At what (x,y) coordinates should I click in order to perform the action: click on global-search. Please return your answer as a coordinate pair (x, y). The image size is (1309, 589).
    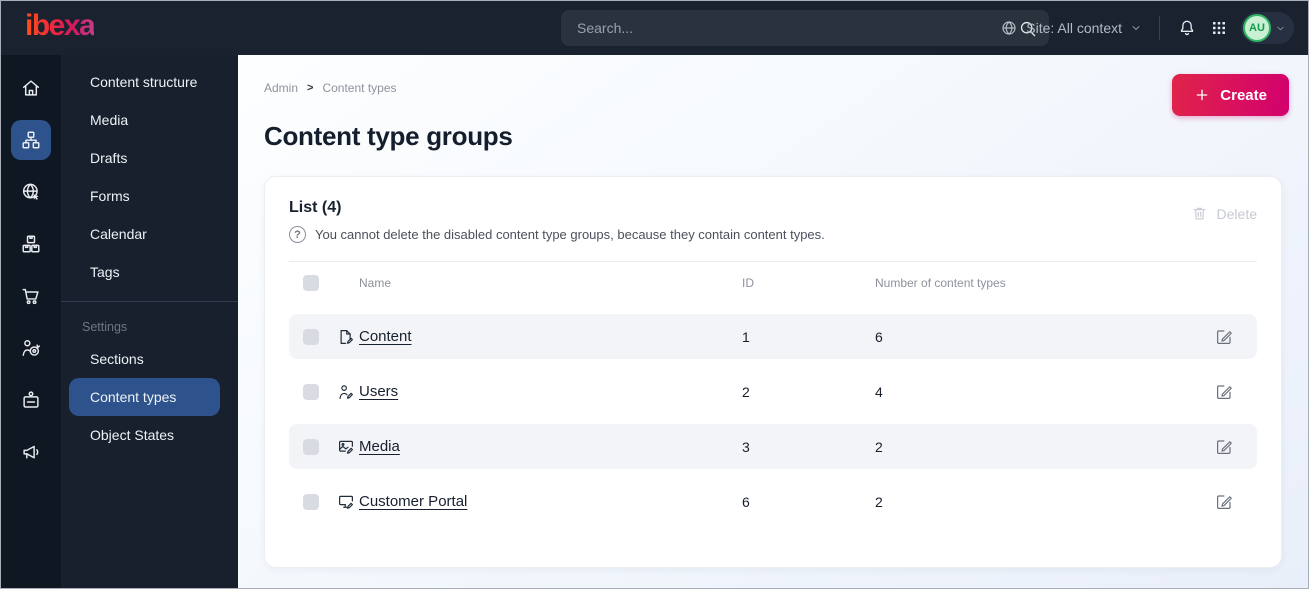
    Looking at the image, I should click on (805, 28).